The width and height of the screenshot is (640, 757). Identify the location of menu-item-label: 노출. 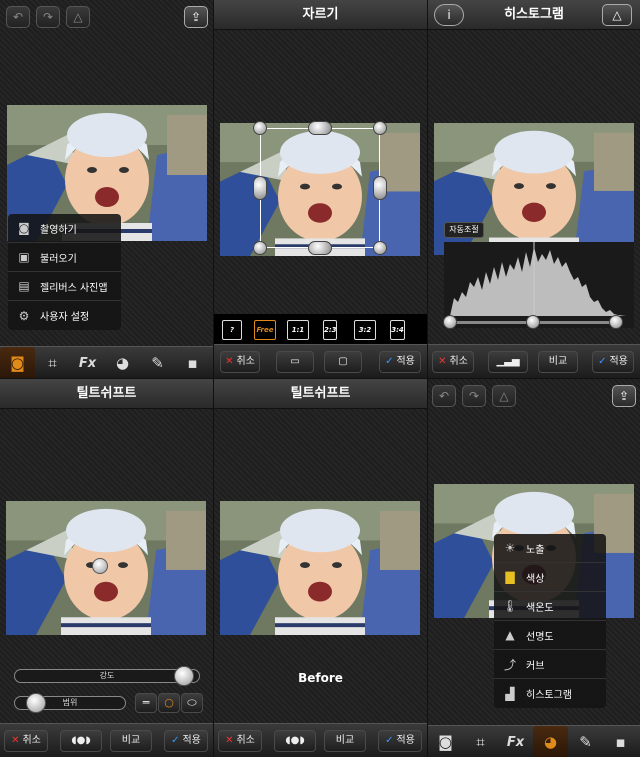
(535, 550).